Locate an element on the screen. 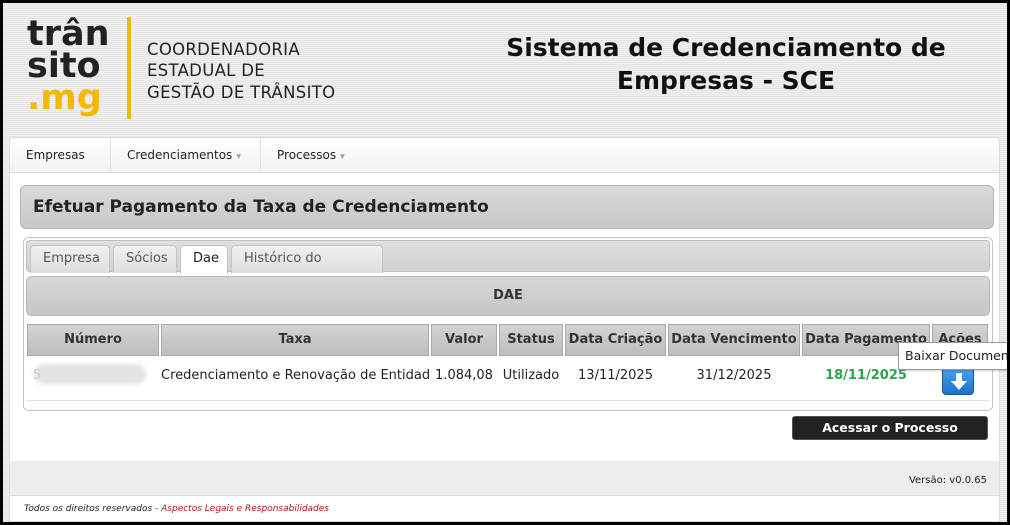 This screenshot has height=525, width=1010. tab-empresa: Empresa is located at coordinates (70, 259).